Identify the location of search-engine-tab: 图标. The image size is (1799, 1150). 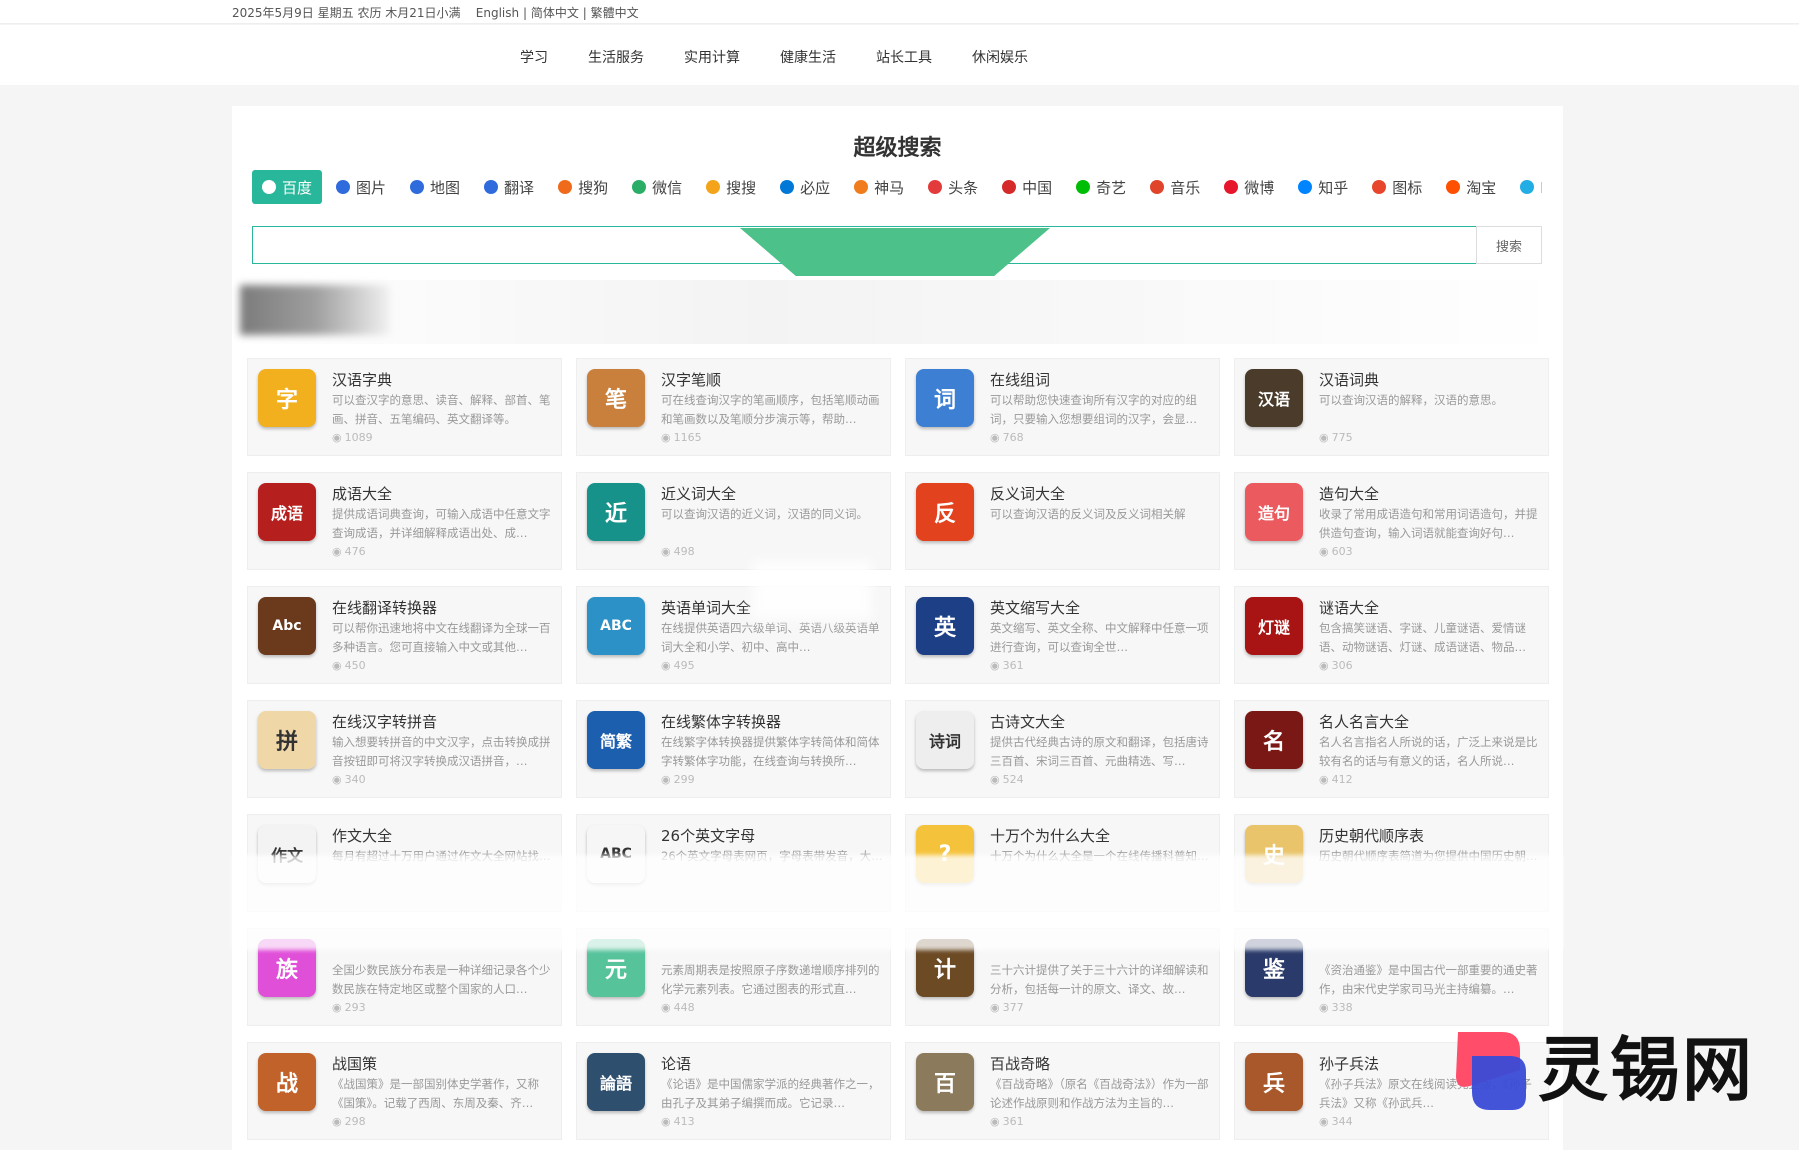
(1397, 187).